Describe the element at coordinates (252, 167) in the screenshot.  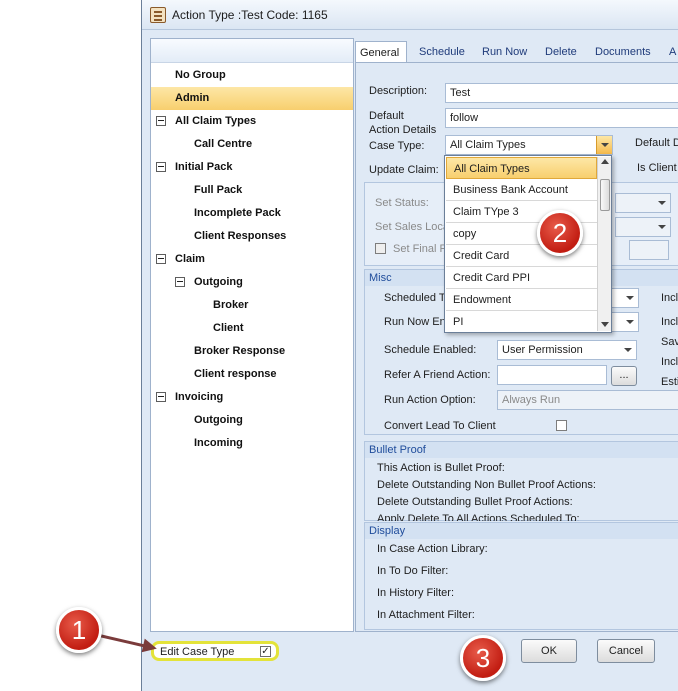
I see `tree-item-initial-pack: Initial Pack` at that location.